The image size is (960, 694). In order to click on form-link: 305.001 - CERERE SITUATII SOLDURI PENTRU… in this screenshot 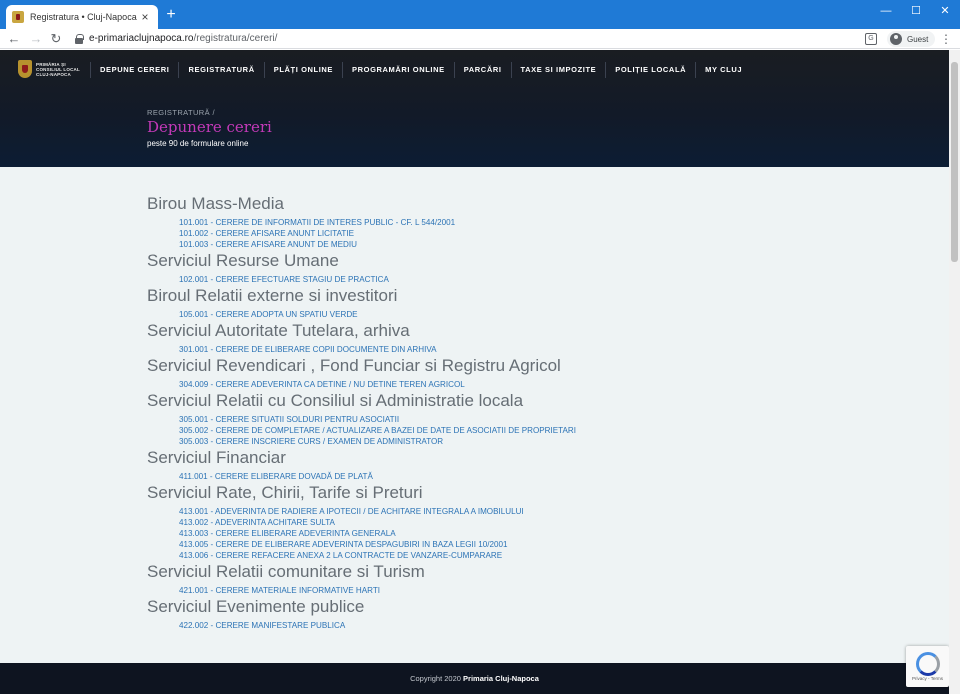, I will do `click(513, 419)`.